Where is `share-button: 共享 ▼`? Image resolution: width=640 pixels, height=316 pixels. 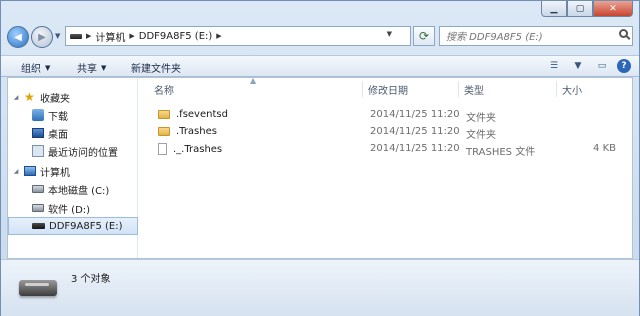 share-button: 共享 ▼ is located at coordinates (92, 68).